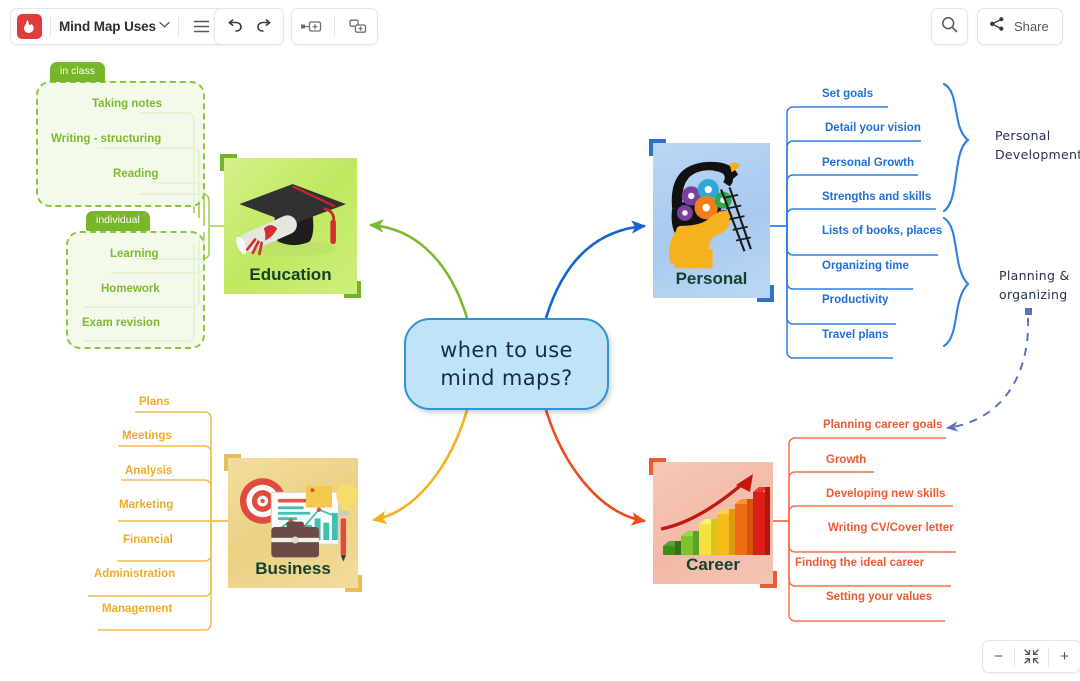  Describe the element at coordinates (127, 104) in the screenshot. I see `sub-topic-taking-notes: Taking notes` at that location.